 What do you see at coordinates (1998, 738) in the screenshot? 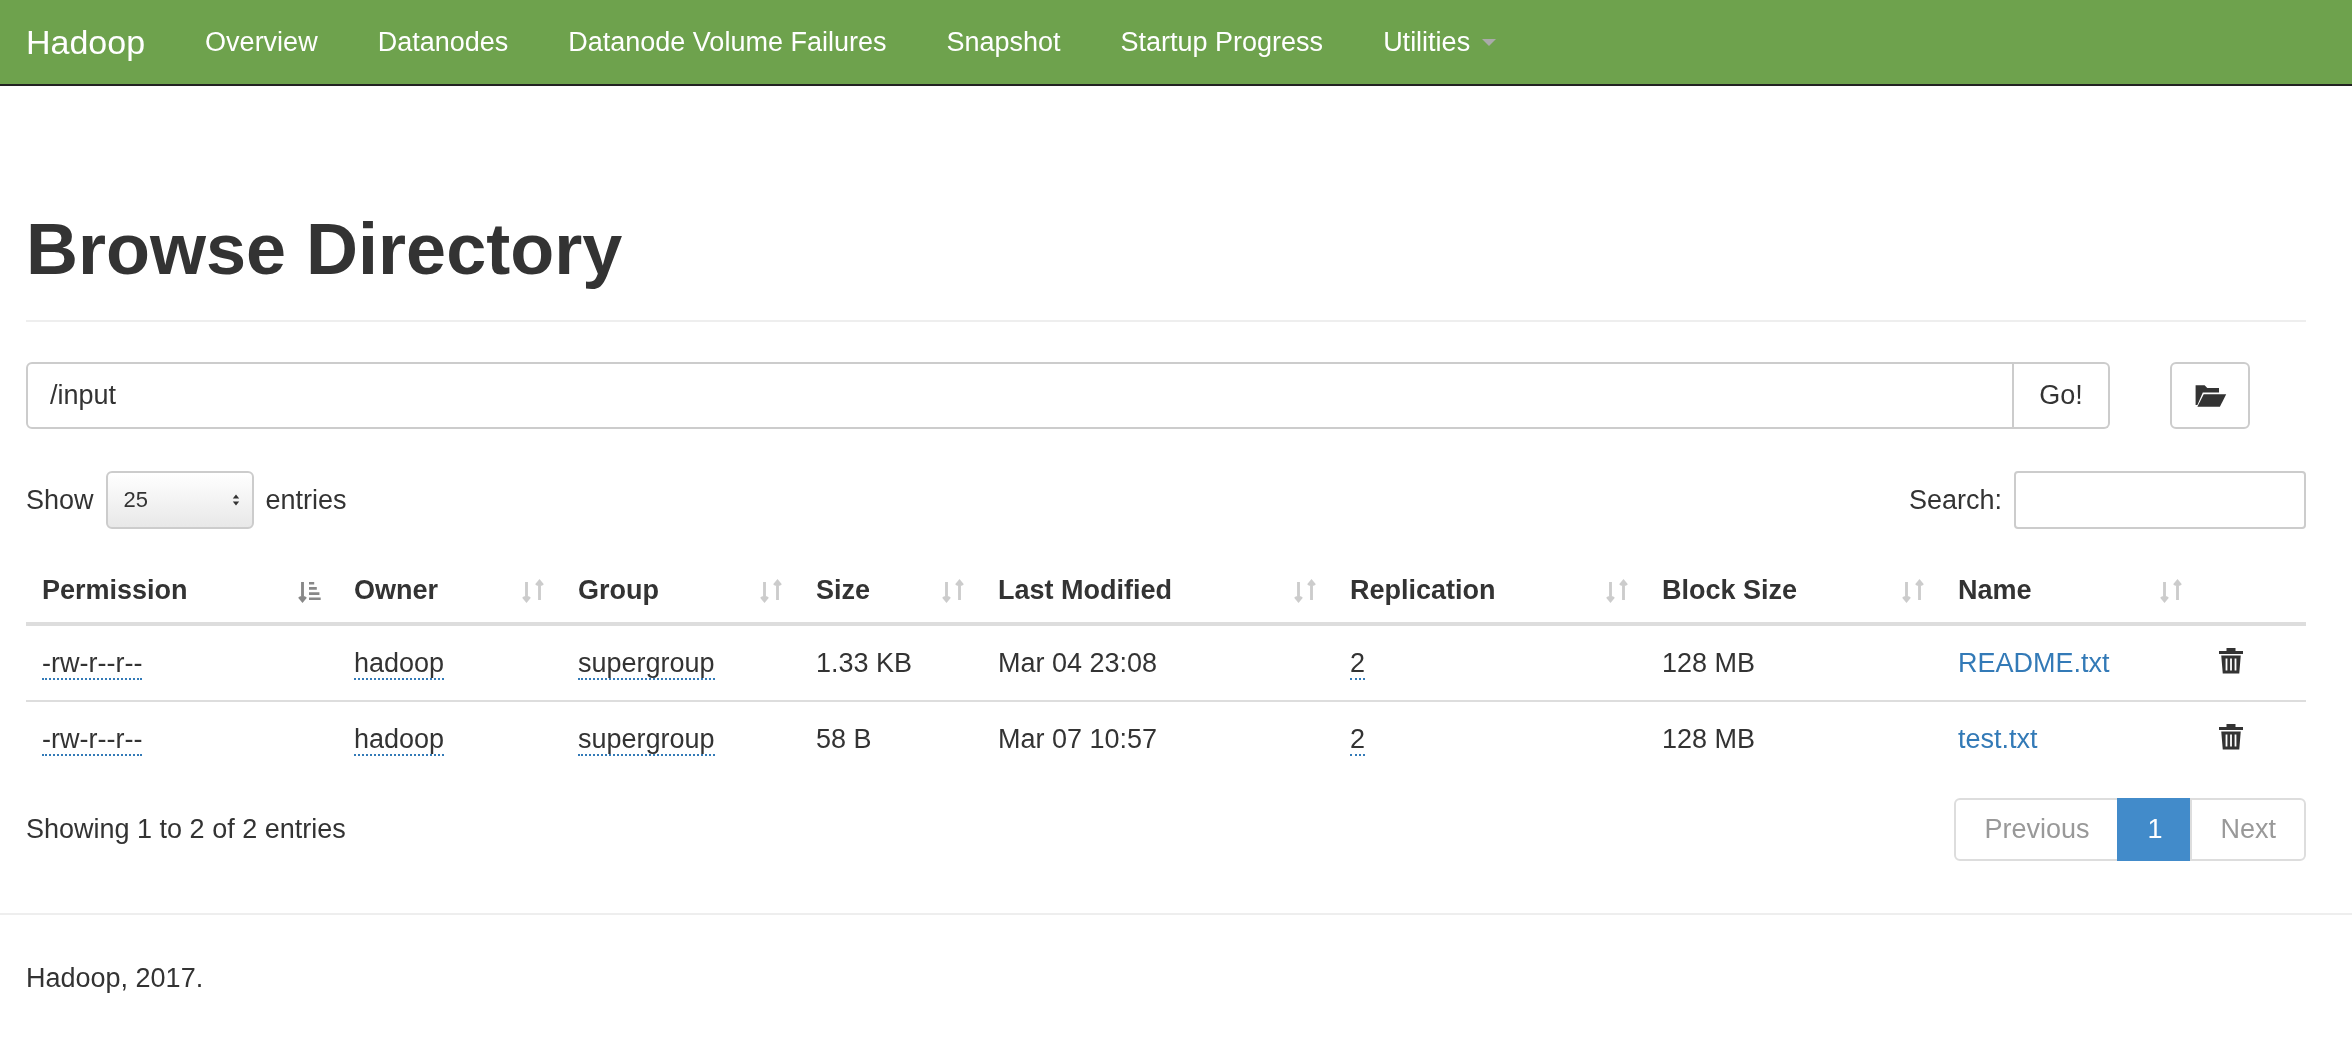
I see `file-link: test.txt` at bounding box center [1998, 738].